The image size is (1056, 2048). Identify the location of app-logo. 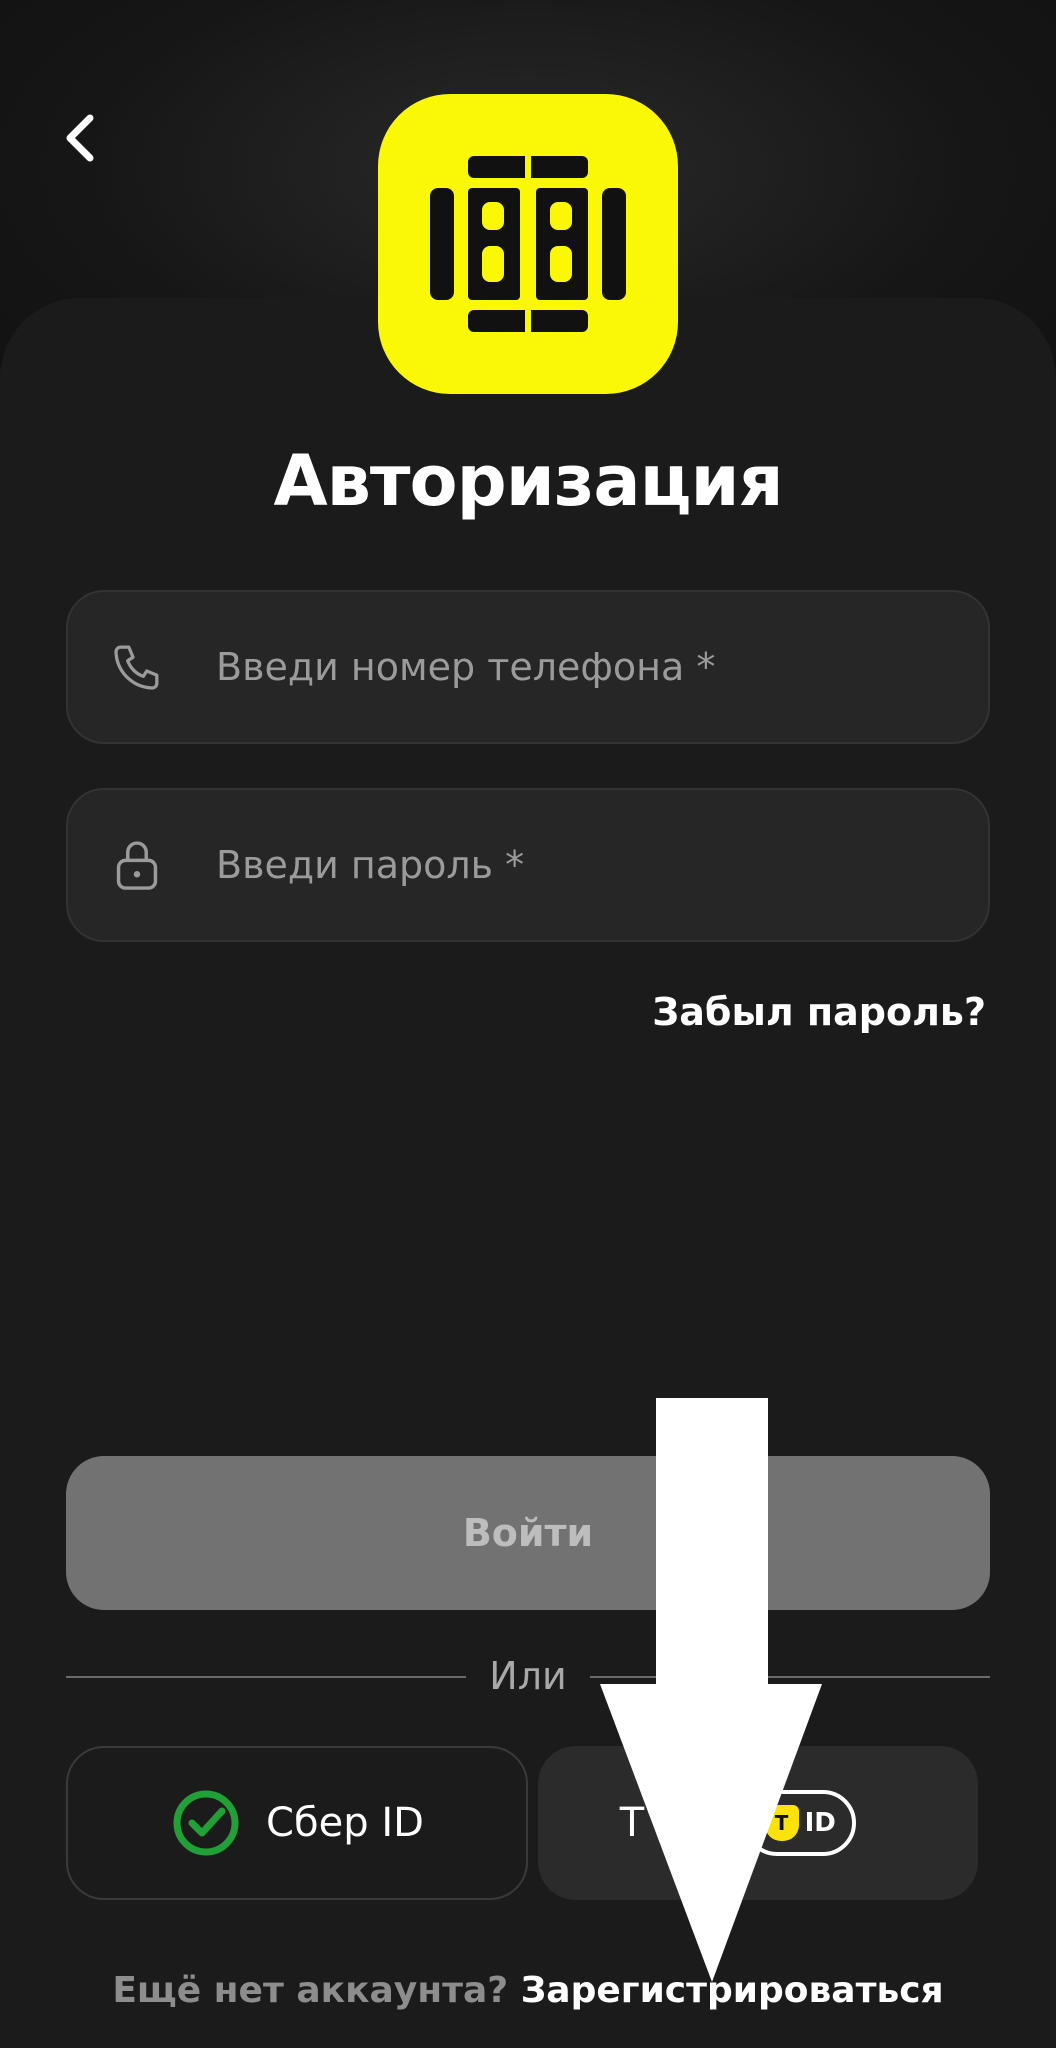
(528, 244).